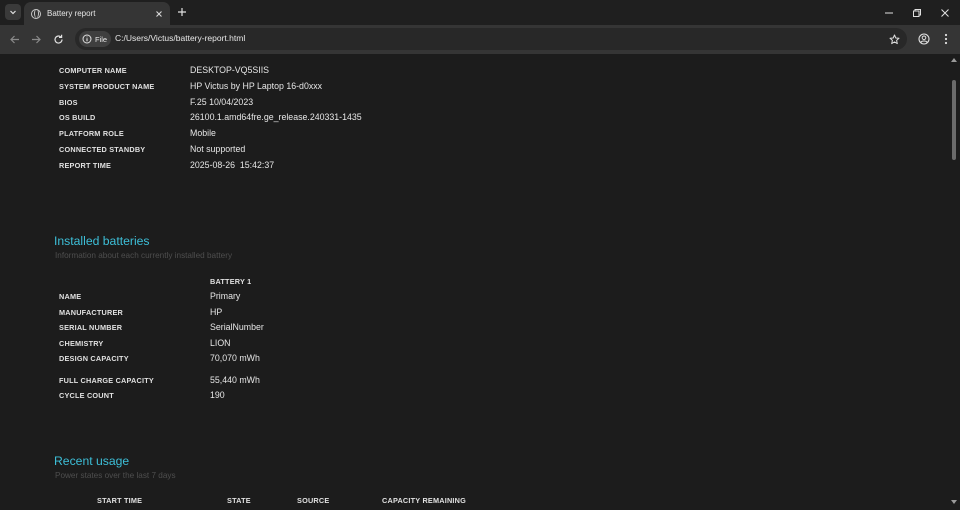 This screenshot has height=510, width=960. I want to click on system-info-value: DESKTOP-VQ5SIIS, so click(230, 70).